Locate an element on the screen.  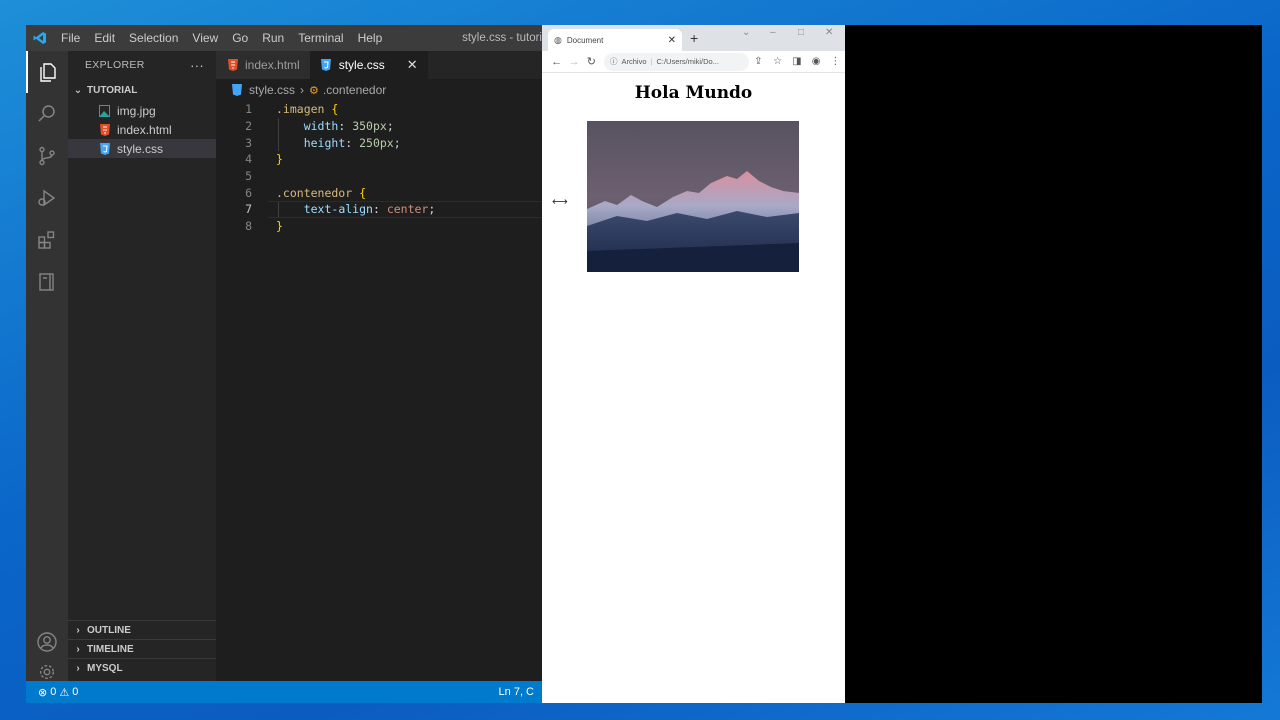
explorer-icon is located at coordinates (47, 72).